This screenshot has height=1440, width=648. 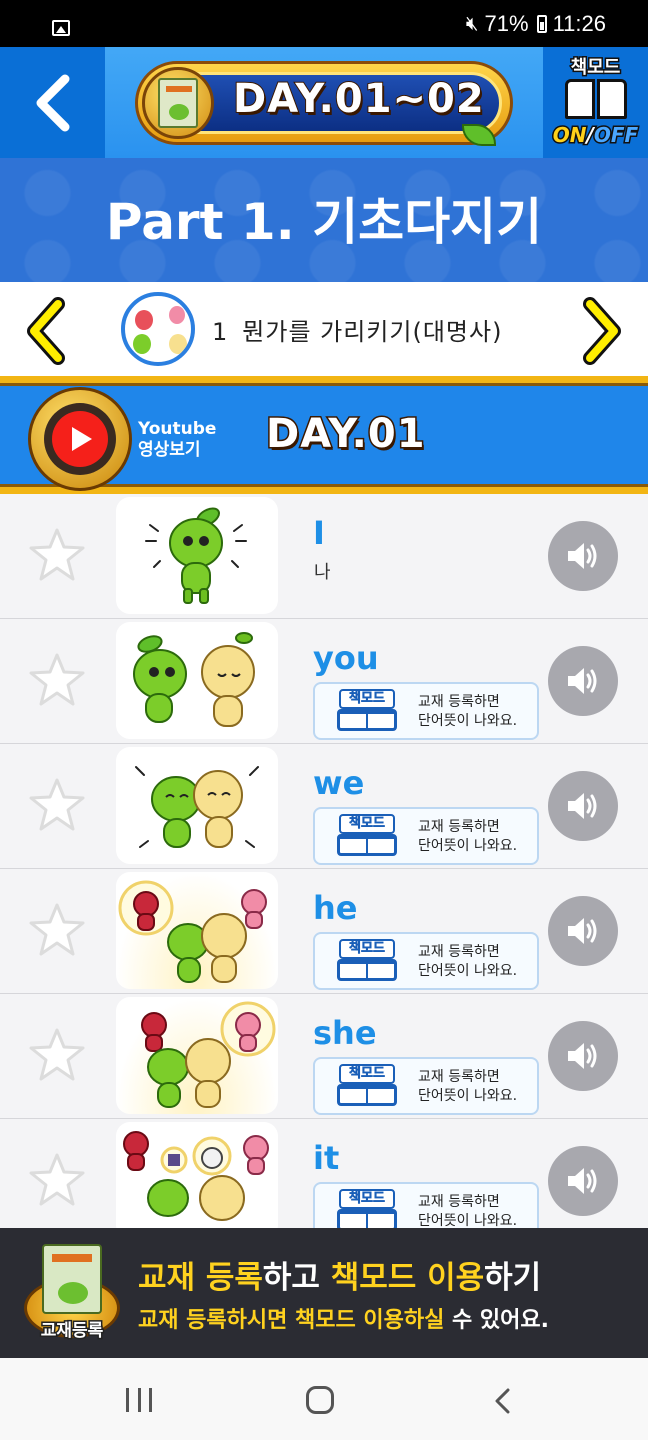 I want to click on day-range-banner: DAY.01~02, so click(x=324, y=102).